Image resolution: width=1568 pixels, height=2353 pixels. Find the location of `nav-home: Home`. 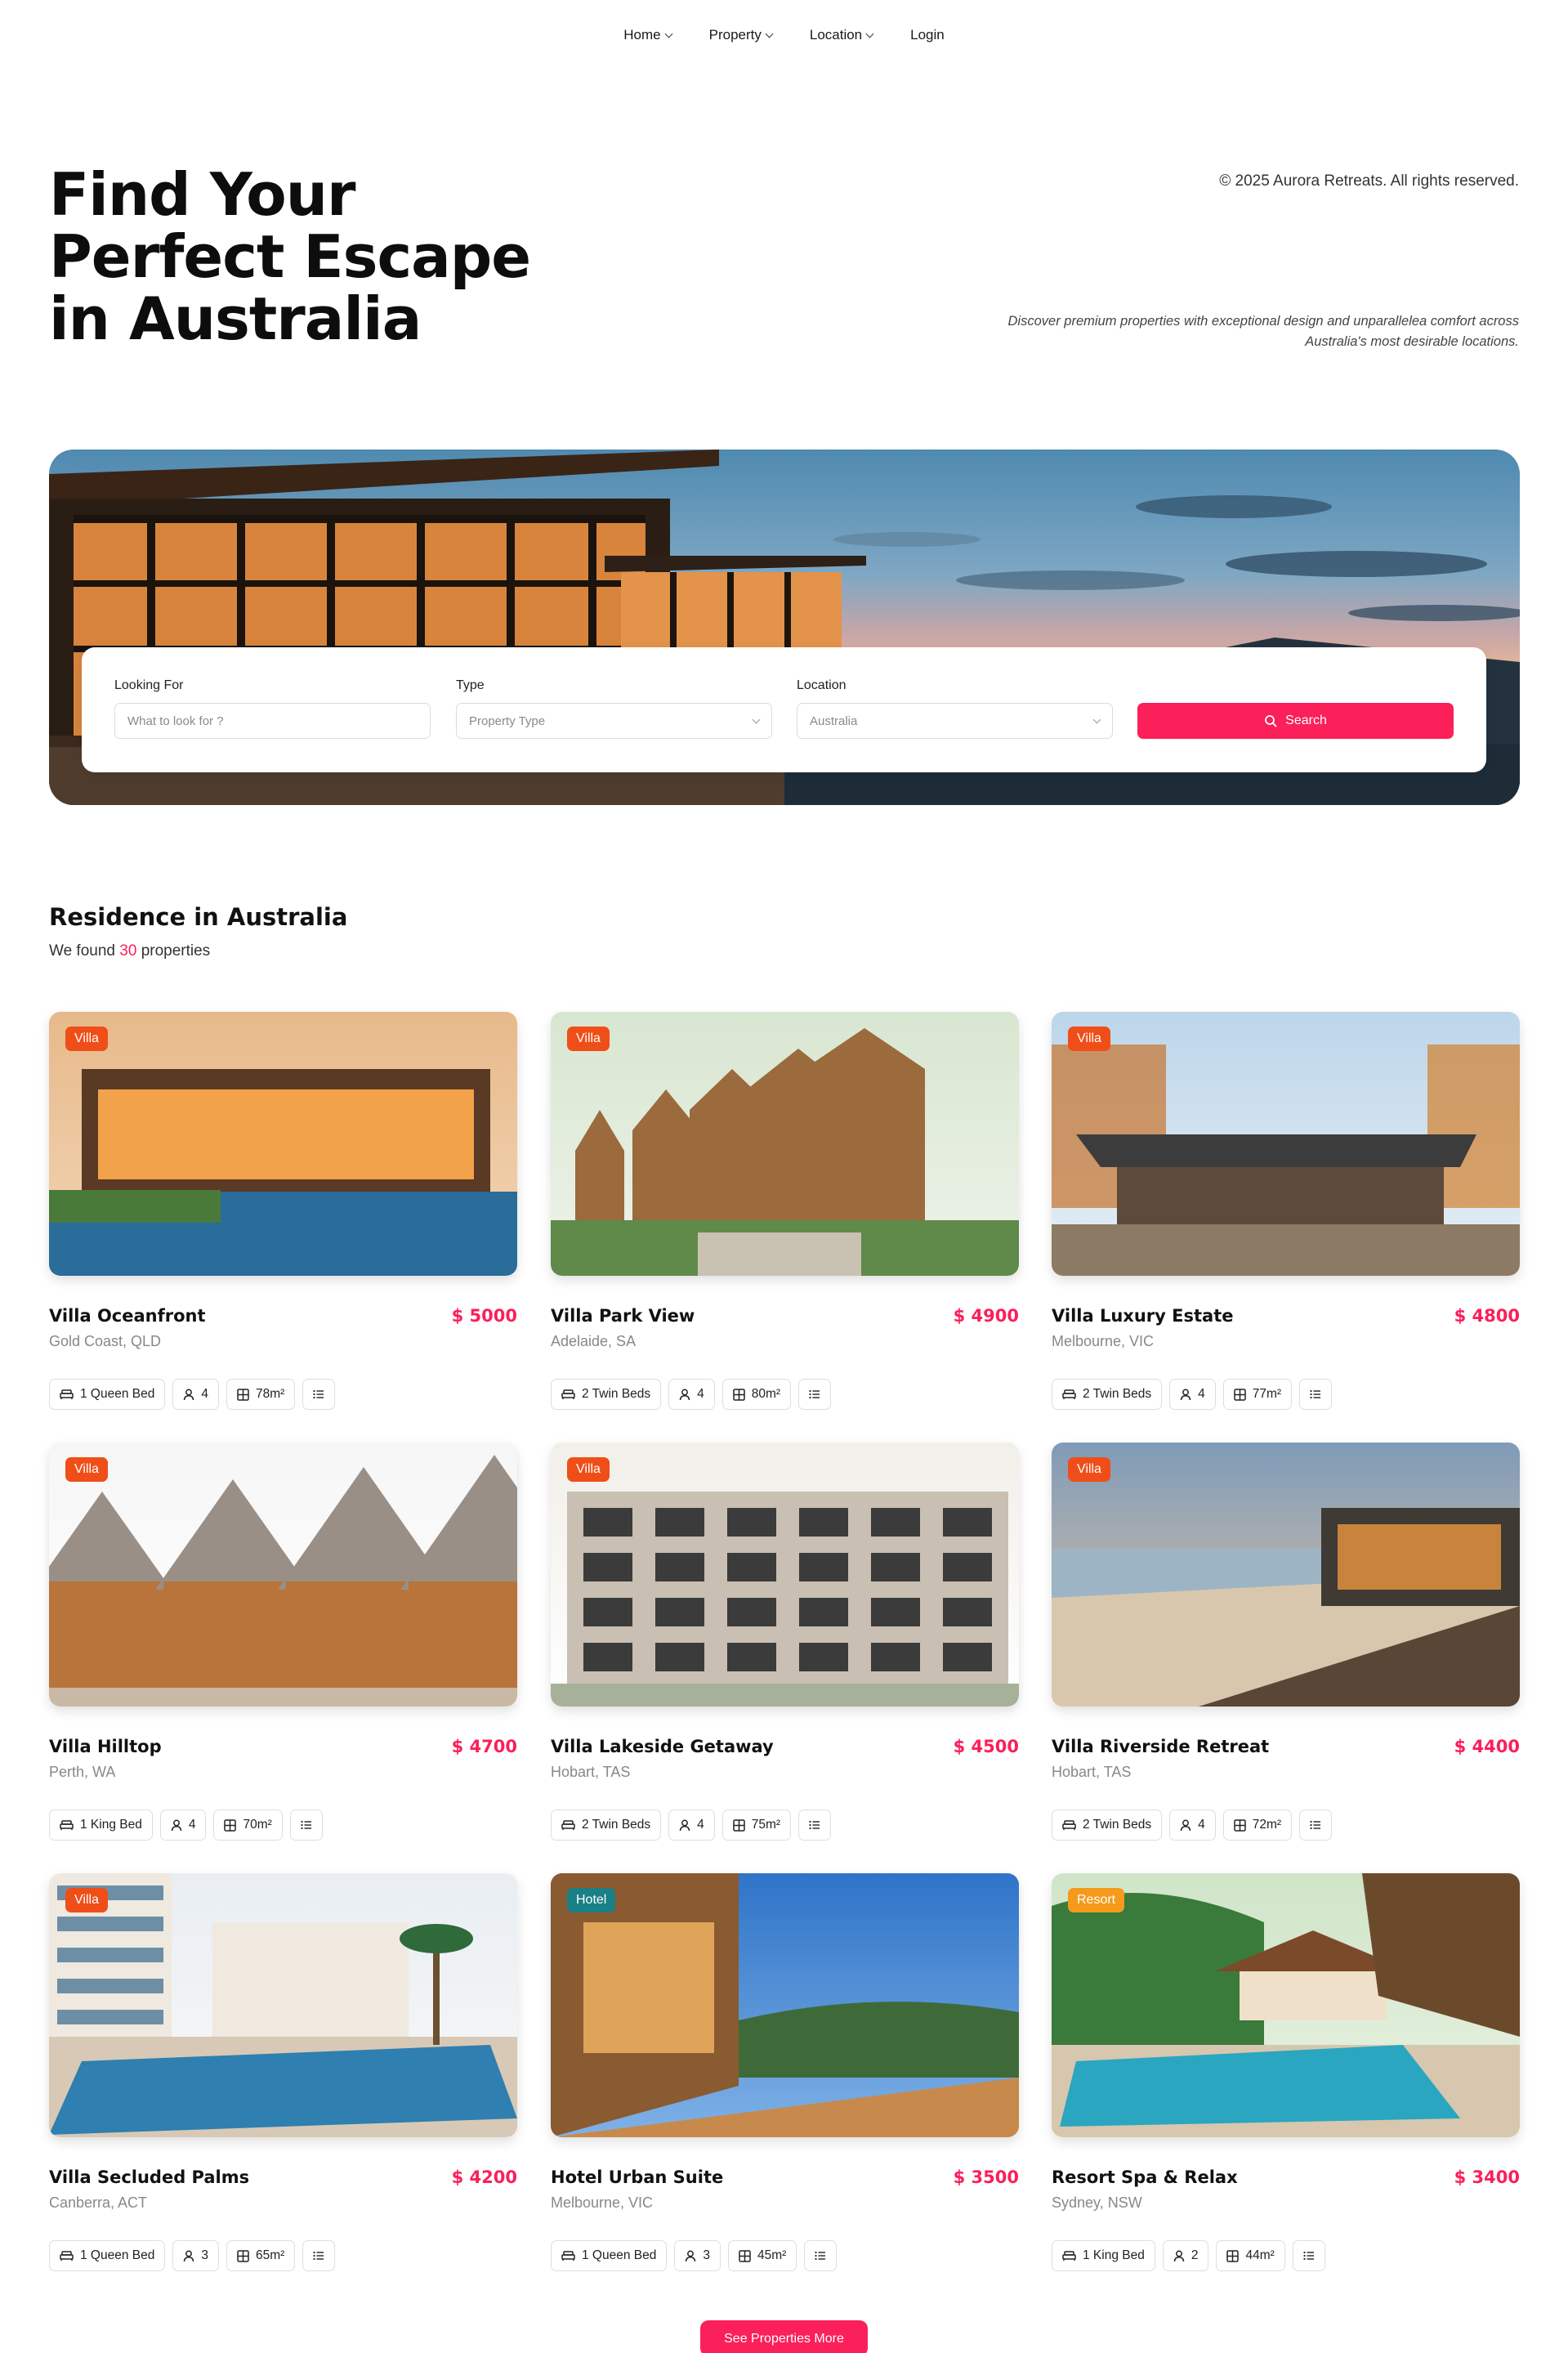

nav-home: Home is located at coordinates (648, 35).